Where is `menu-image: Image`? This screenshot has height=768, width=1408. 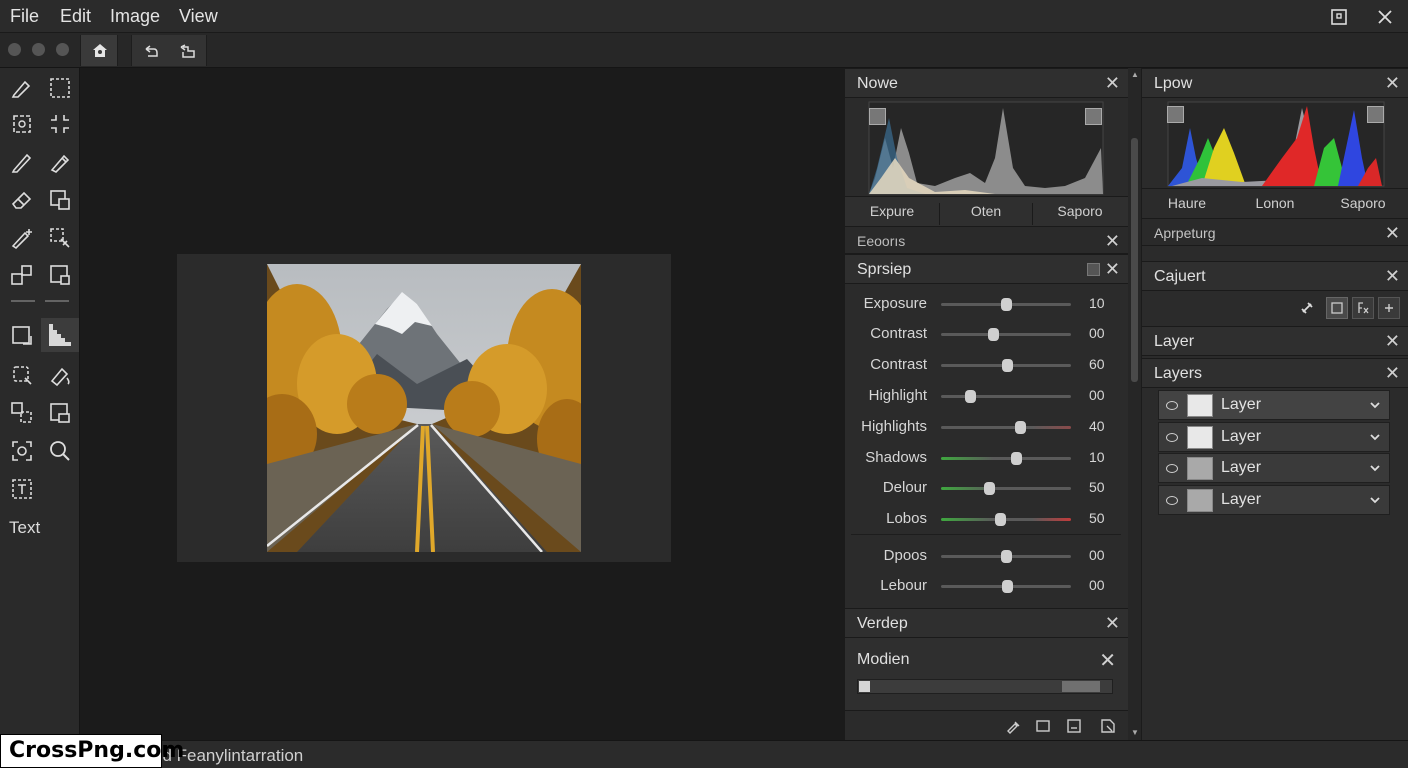 menu-image: Image is located at coordinates (135, 16).